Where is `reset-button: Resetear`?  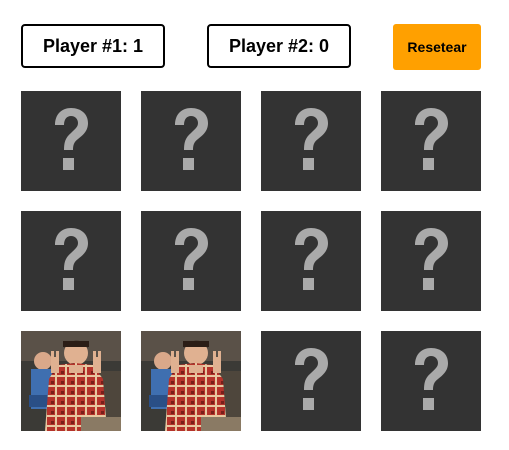
reset-button: Resetear is located at coordinates (437, 47).